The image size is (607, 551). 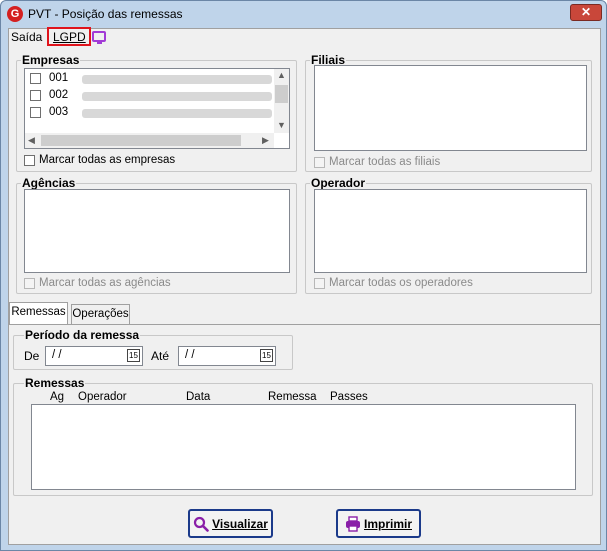 I want to click on empresa-code: 002, so click(x=59, y=95).